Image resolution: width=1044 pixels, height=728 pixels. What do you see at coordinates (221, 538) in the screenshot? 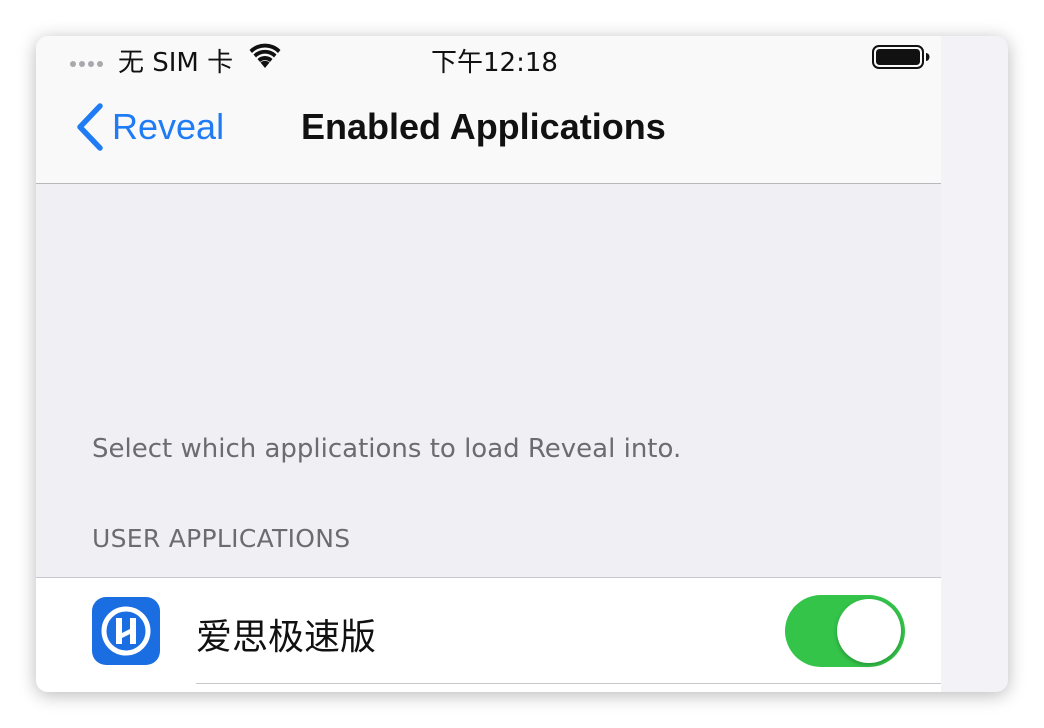
I see `section-header: USER APPLICATIONS` at bounding box center [221, 538].